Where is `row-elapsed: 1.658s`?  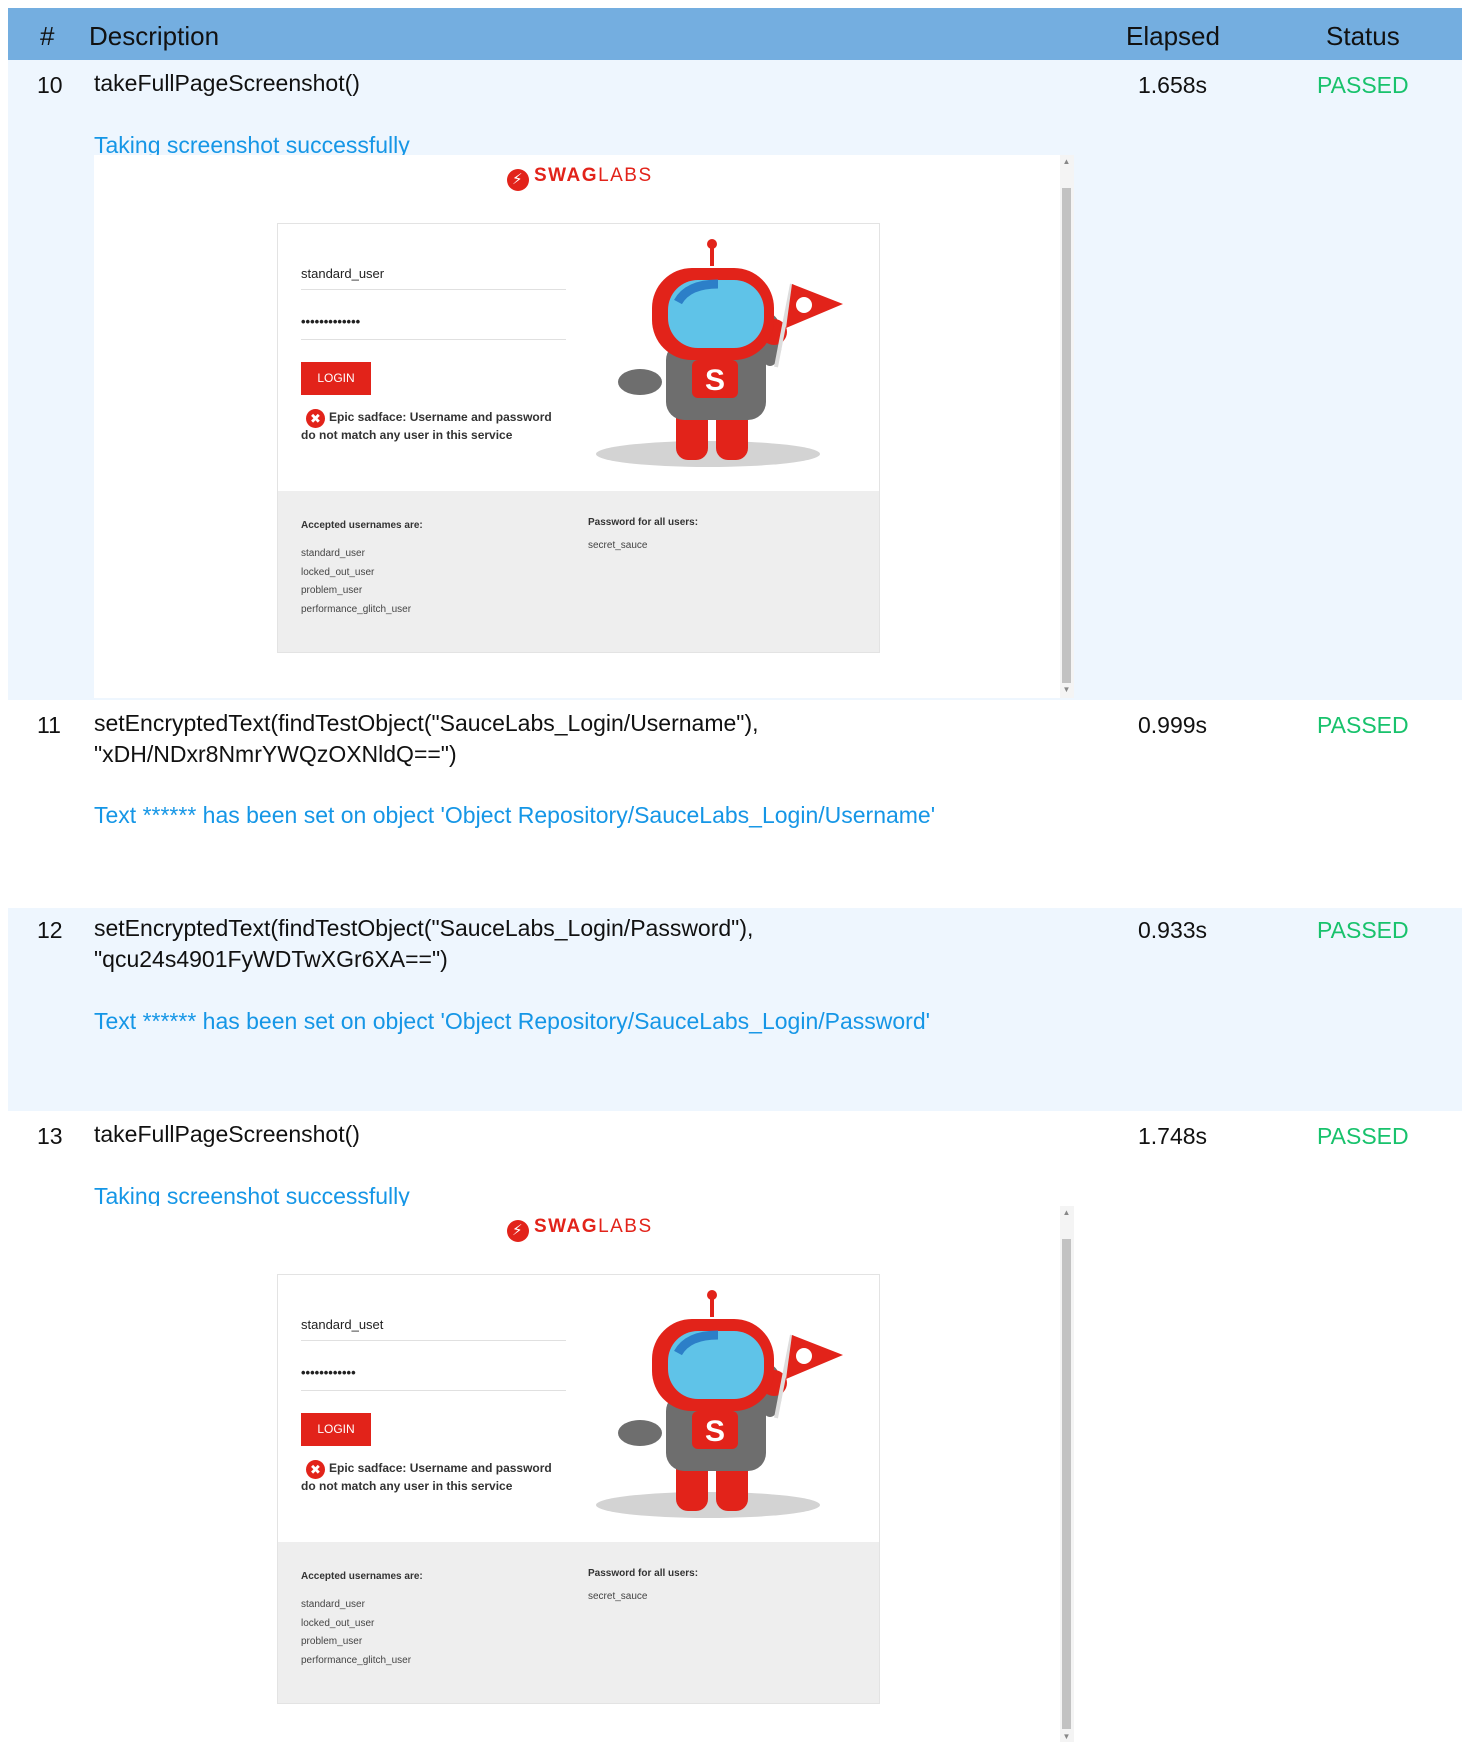 row-elapsed: 1.658s is located at coordinates (1173, 85).